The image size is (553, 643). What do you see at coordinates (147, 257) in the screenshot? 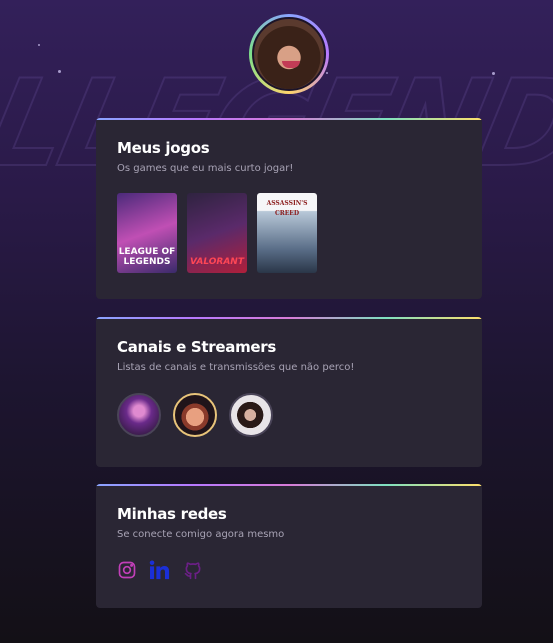
I see `game-label: LEAGUE OF LEGENDS` at bounding box center [147, 257].